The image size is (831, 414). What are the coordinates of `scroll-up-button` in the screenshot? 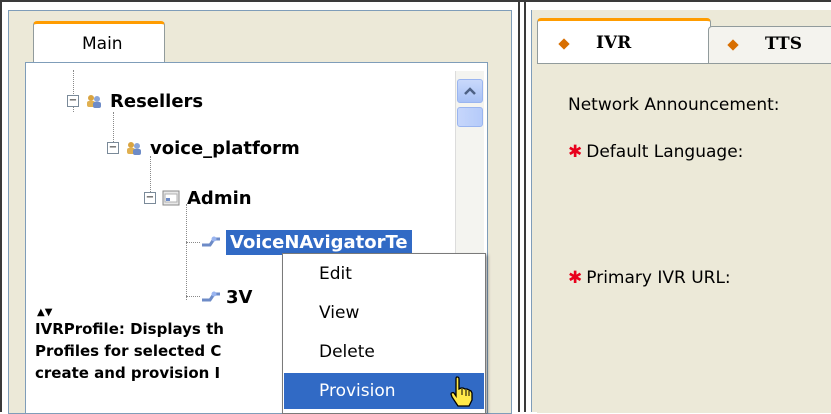 It's located at (470, 91).